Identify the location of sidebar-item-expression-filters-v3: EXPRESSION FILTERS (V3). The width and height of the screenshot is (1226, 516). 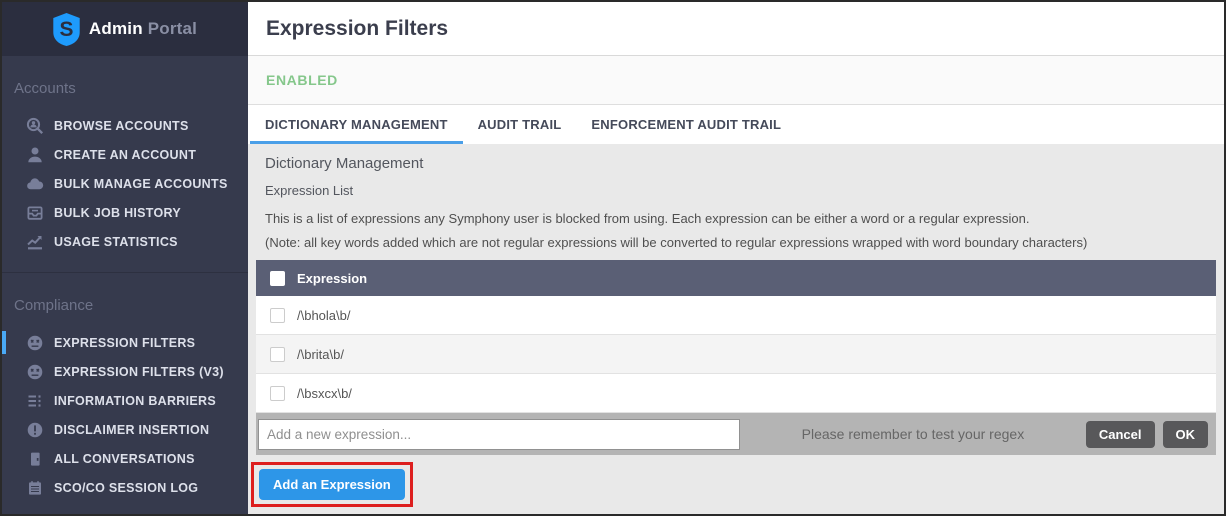
(125, 371).